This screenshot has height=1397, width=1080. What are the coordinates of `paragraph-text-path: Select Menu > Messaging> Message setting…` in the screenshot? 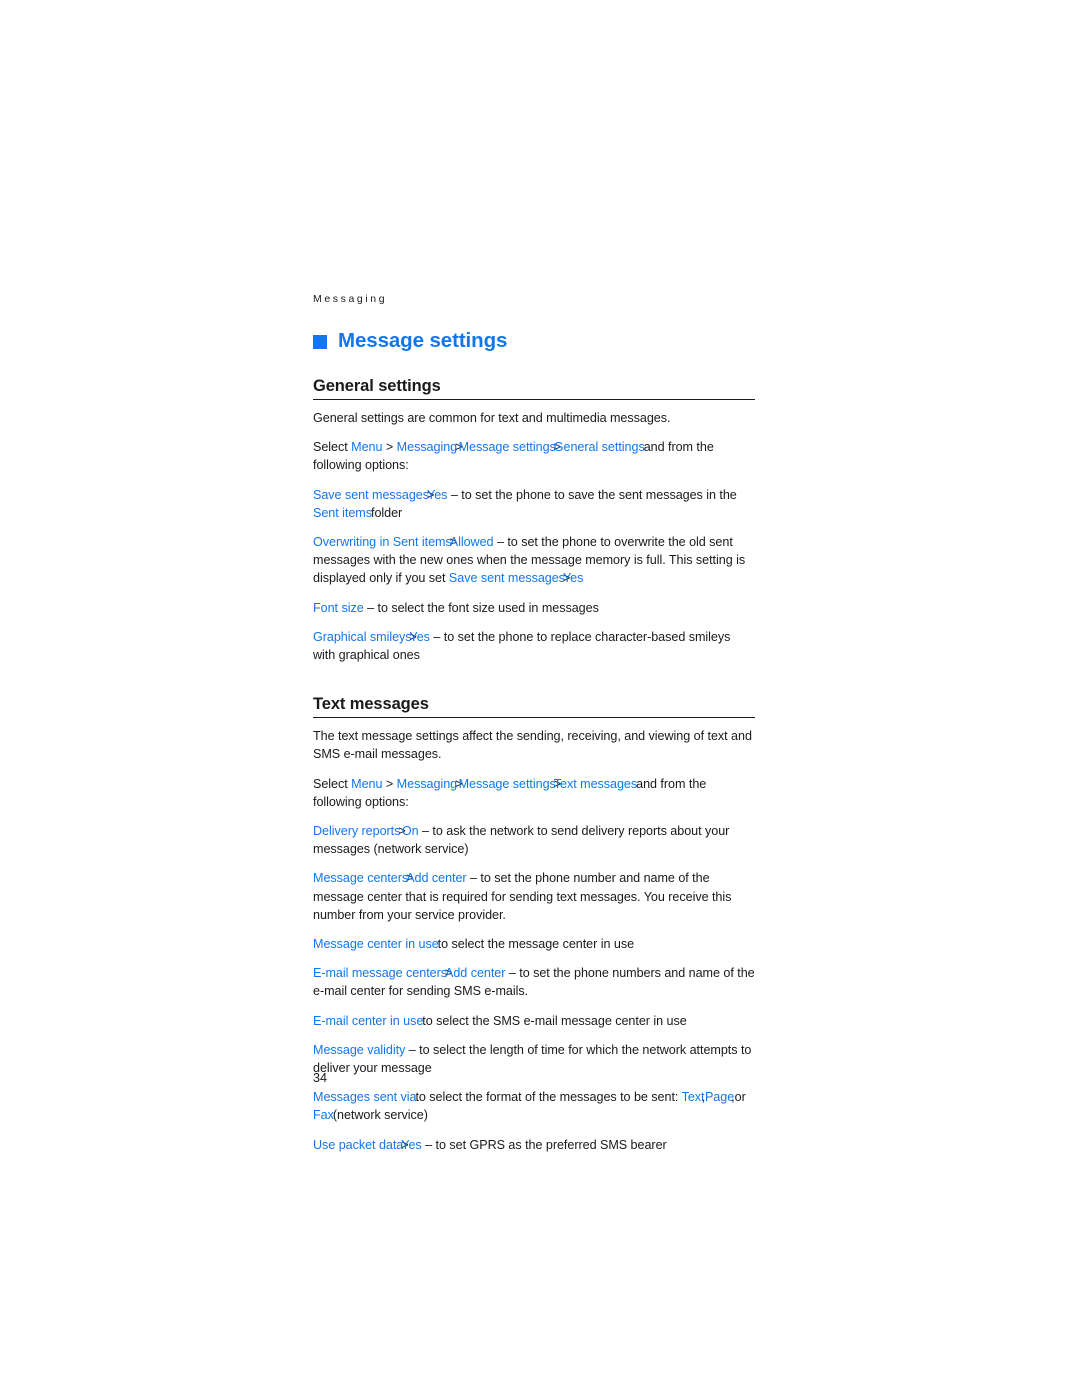 It's located at (510, 792).